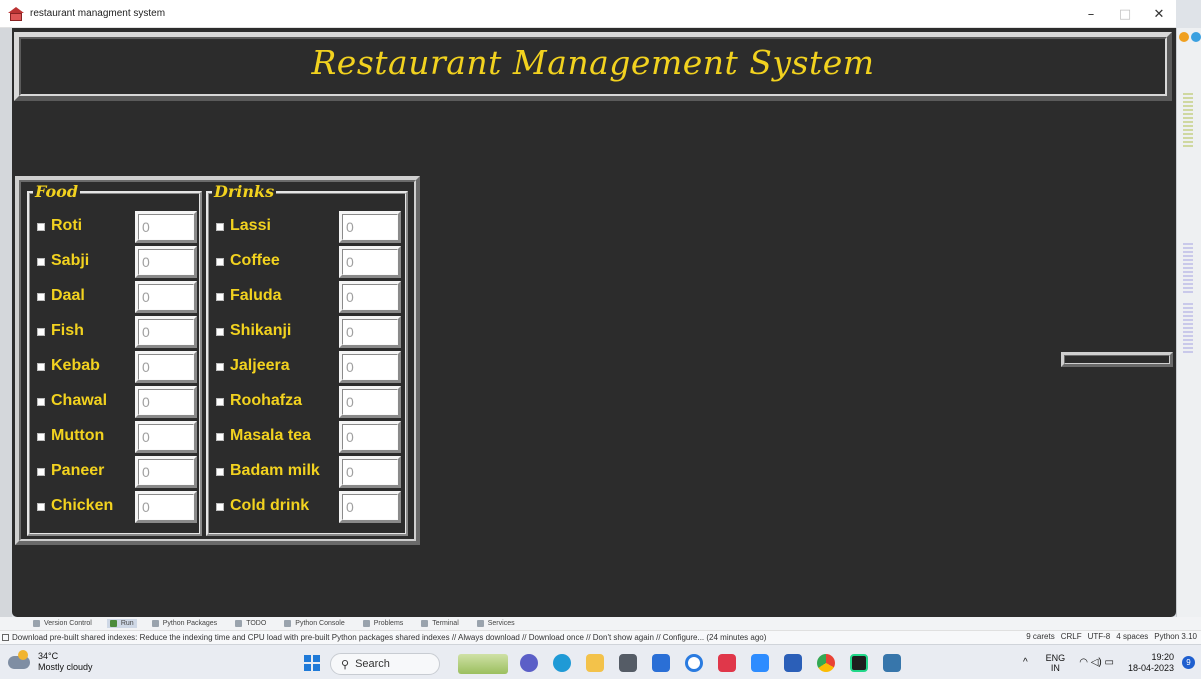 This screenshot has width=1201, height=679. Describe the element at coordinates (1040, 636) in the screenshot. I see `status-indicator: 9 carets` at that location.